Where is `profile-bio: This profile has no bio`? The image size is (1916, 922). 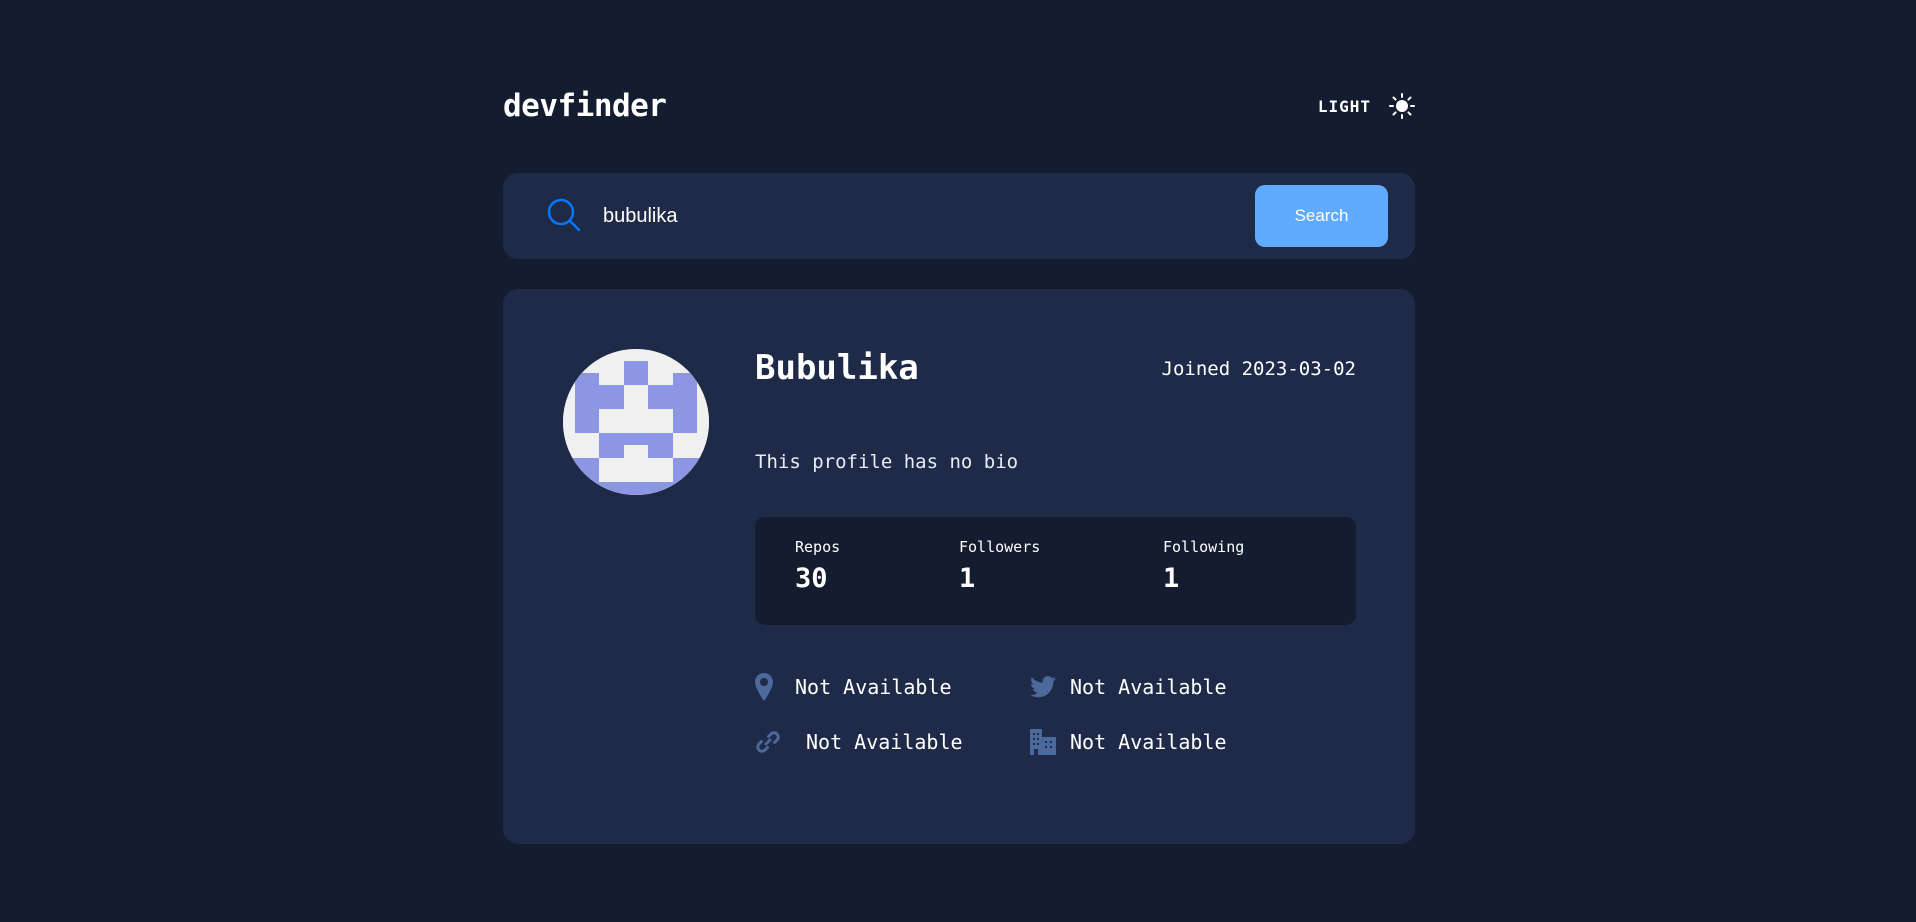
profile-bio: This profile has no bio is located at coordinates (887, 462).